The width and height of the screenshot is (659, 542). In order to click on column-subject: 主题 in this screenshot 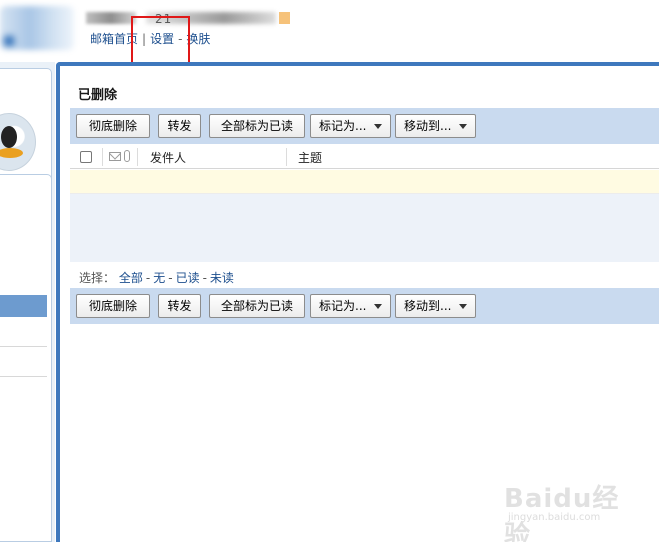, I will do `click(310, 157)`.